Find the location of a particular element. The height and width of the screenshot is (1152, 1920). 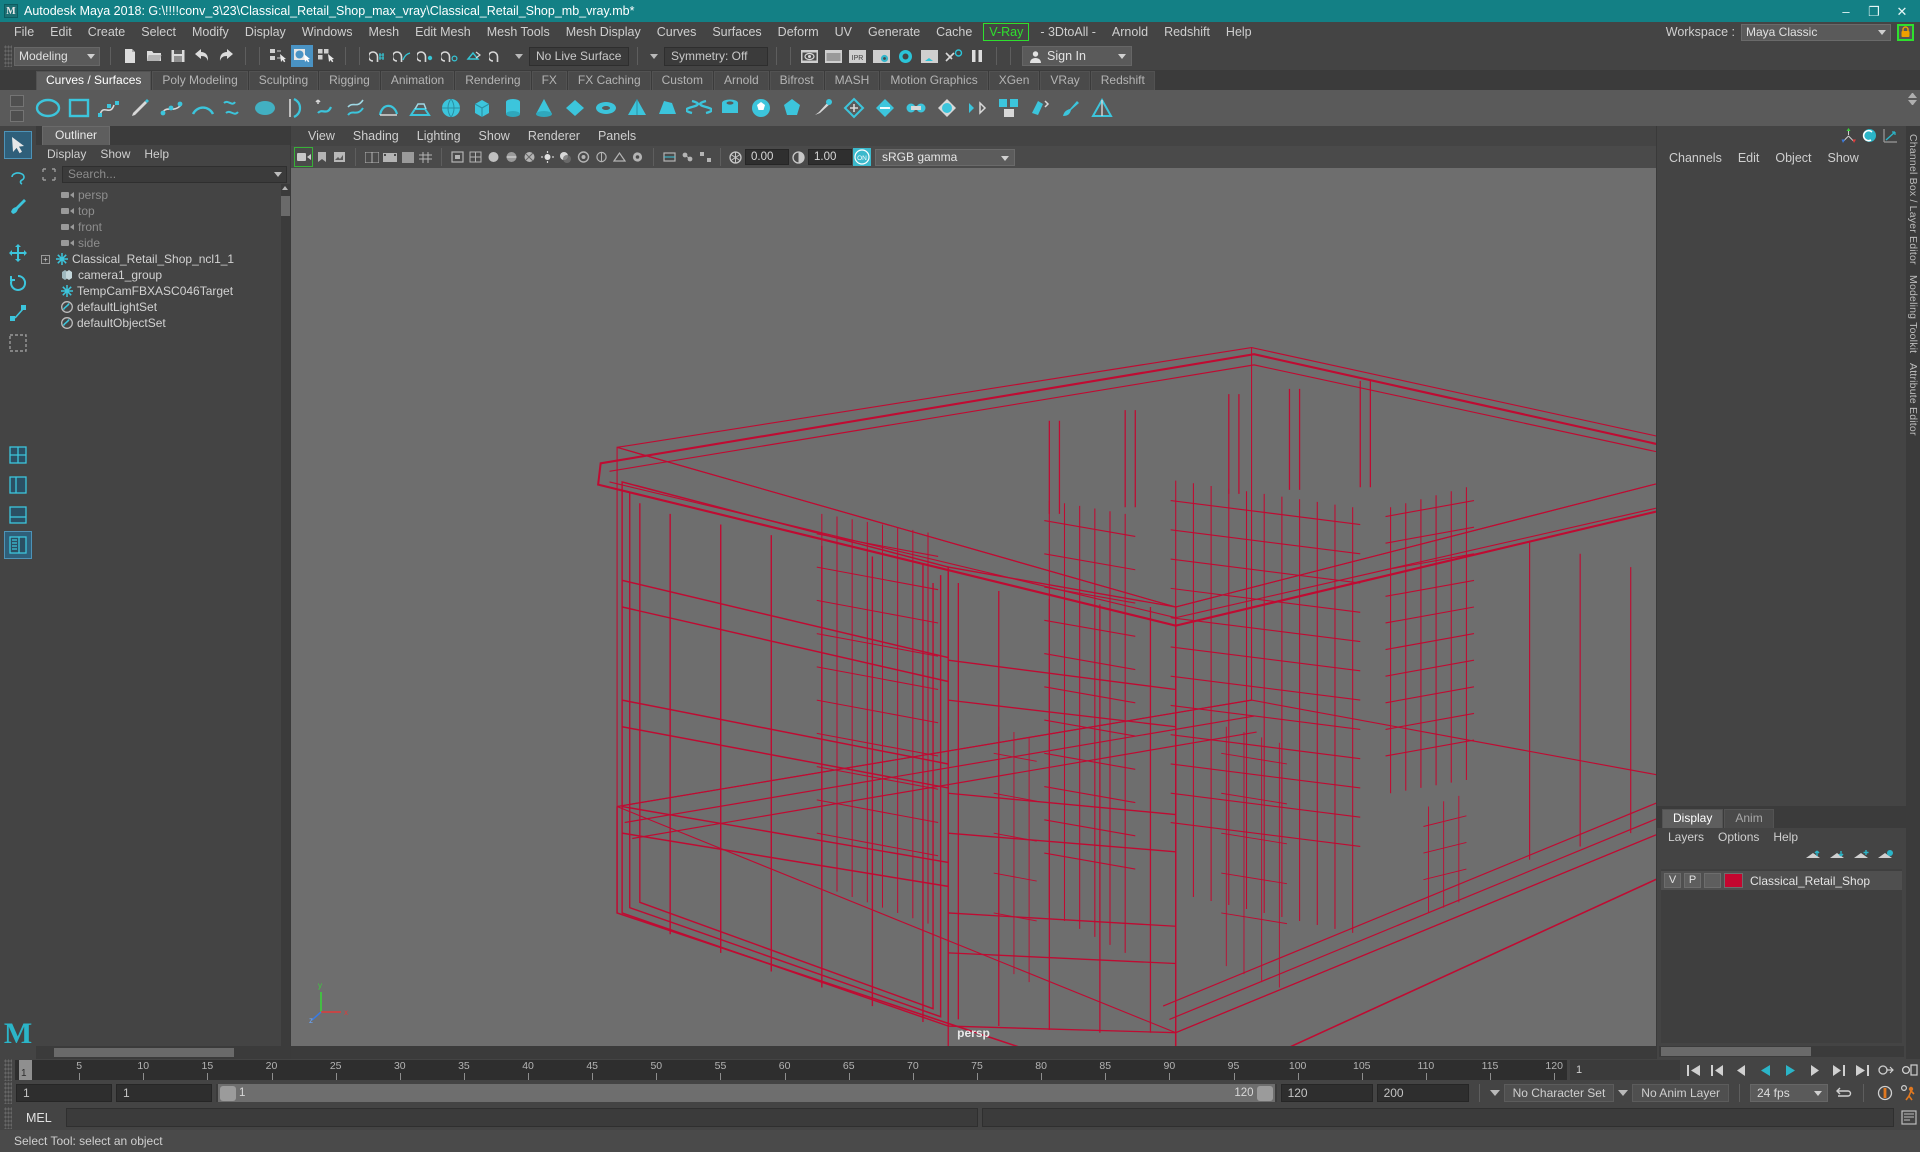

poly-helix-icon is located at coordinates (699, 108).